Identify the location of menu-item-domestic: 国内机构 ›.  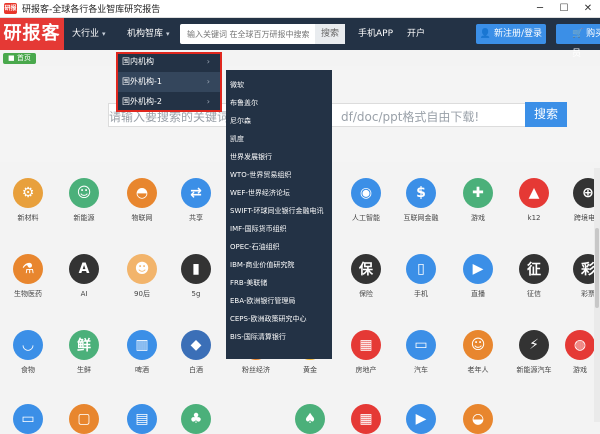
(169, 62).